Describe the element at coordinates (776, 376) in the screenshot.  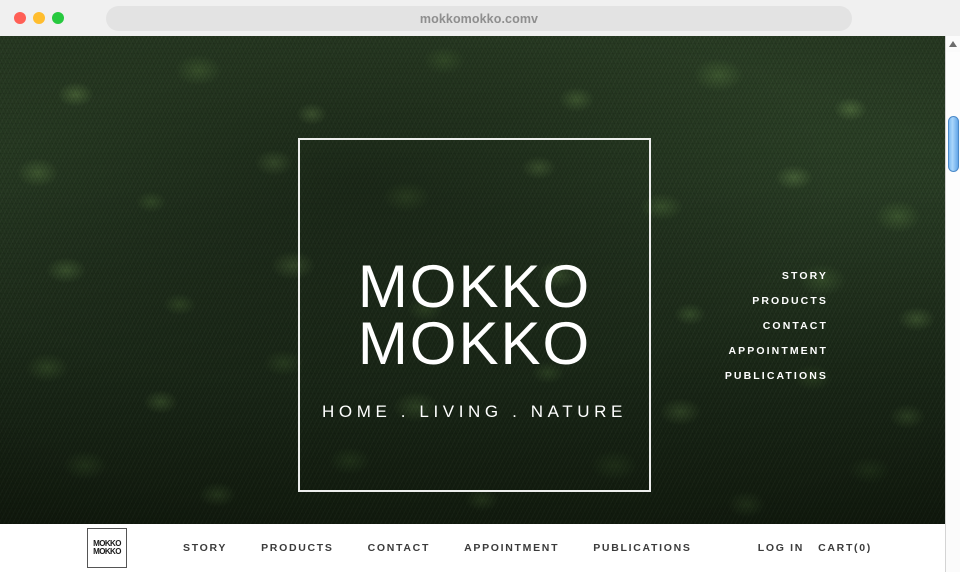
I see `side-nav-item-publications: PUBLICATIONS` at that location.